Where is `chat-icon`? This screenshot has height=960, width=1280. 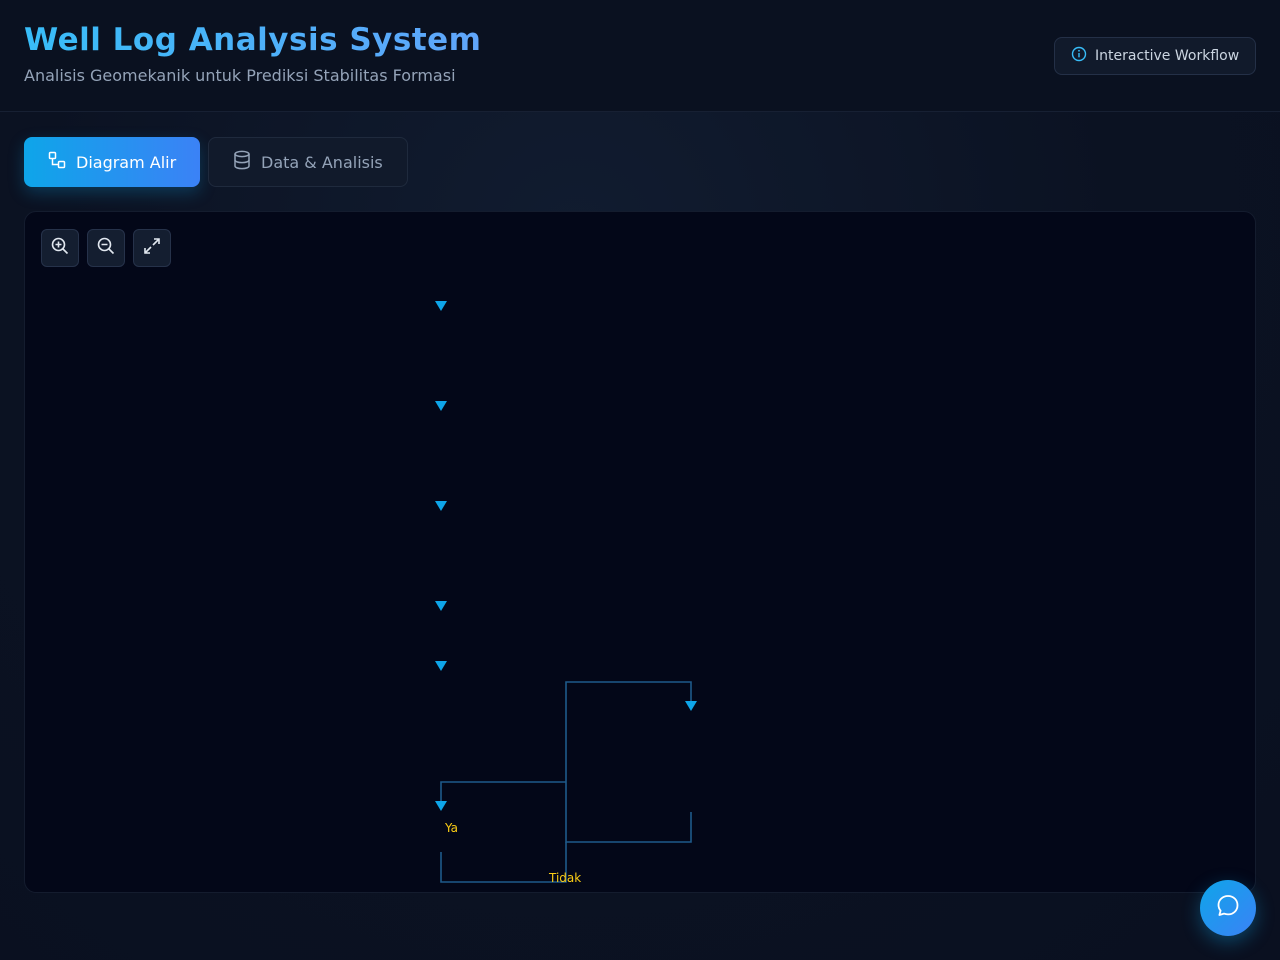 chat-icon is located at coordinates (1228, 908).